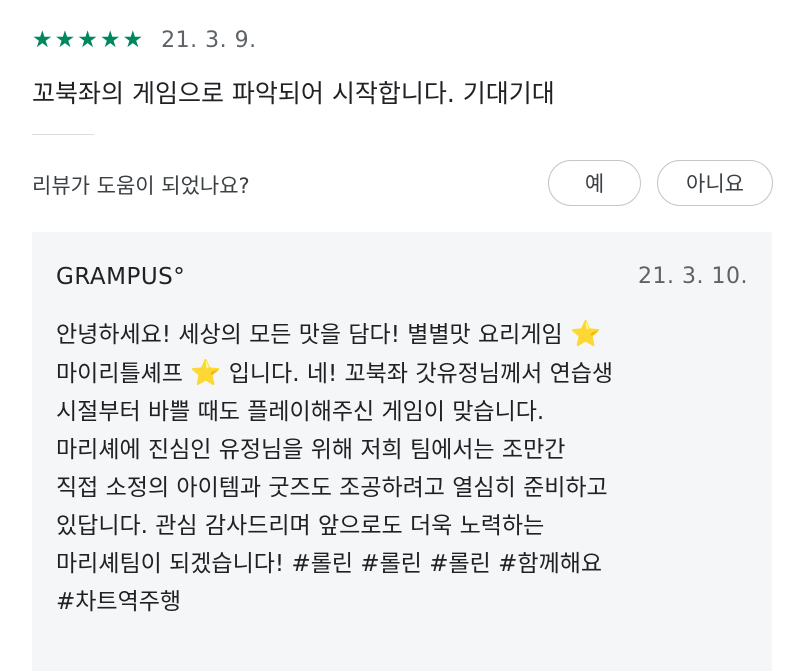  I want to click on helpful-yes-button: 예, so click(594, 183).